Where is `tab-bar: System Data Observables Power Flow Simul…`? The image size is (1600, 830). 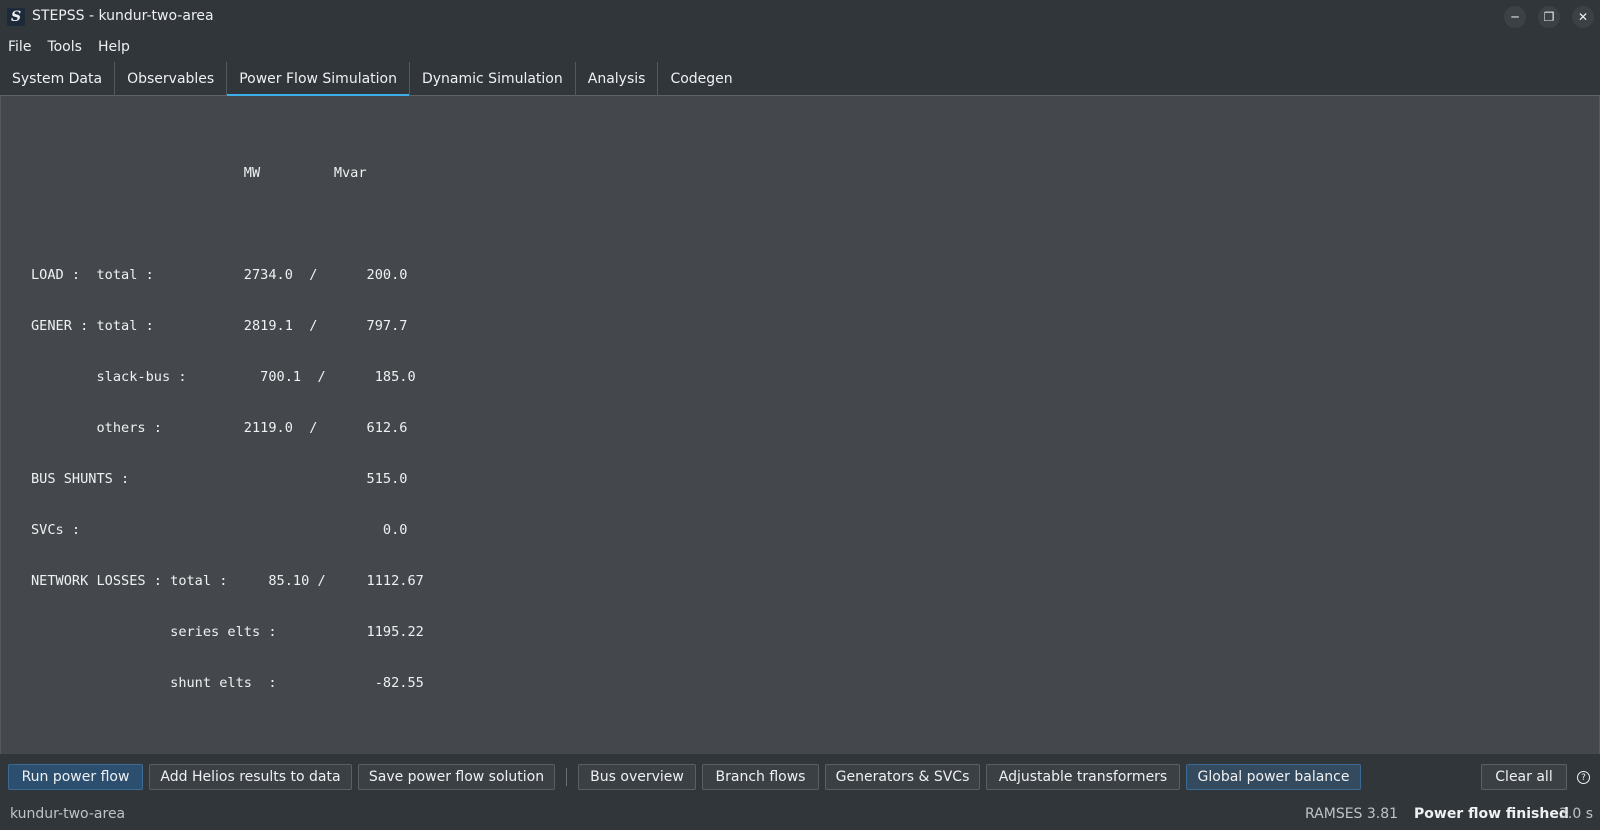 tab-bar: System Data Observables Power Flow Simul… is located at coordinates (800, 79).